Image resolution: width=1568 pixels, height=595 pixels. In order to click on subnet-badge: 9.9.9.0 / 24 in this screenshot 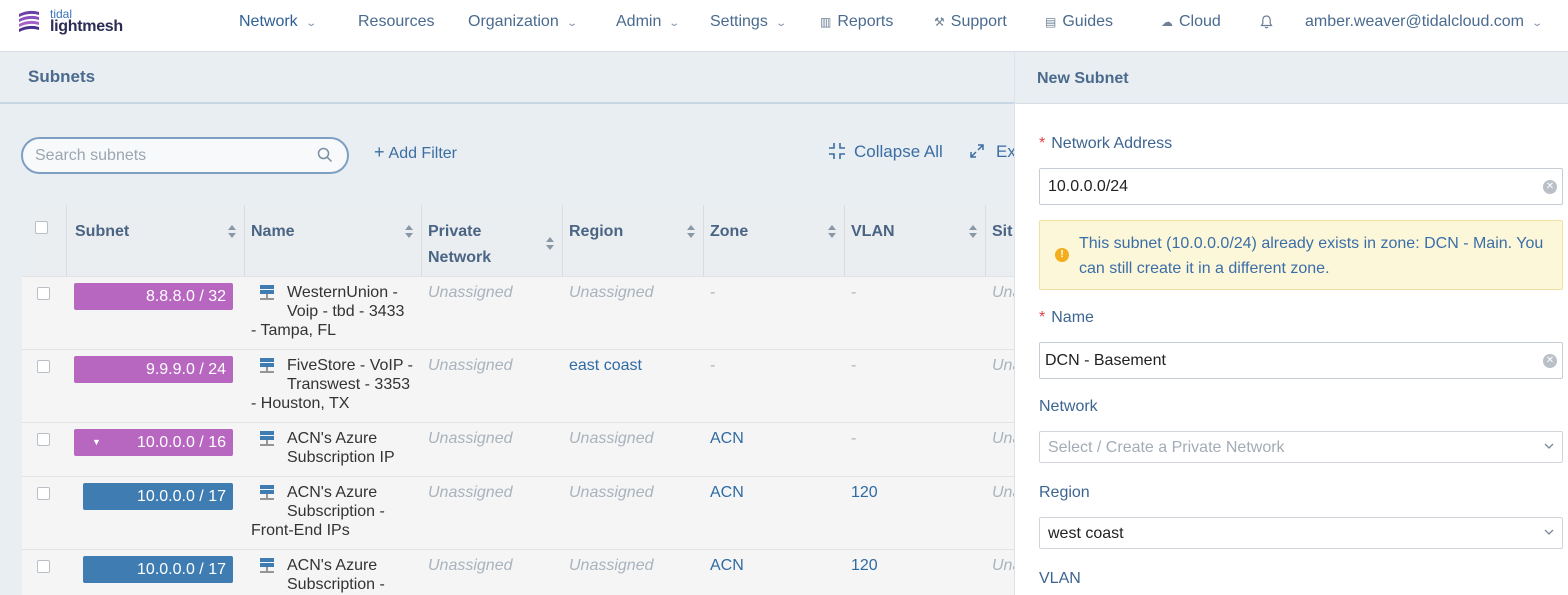, I will do `click(153, 369)`.